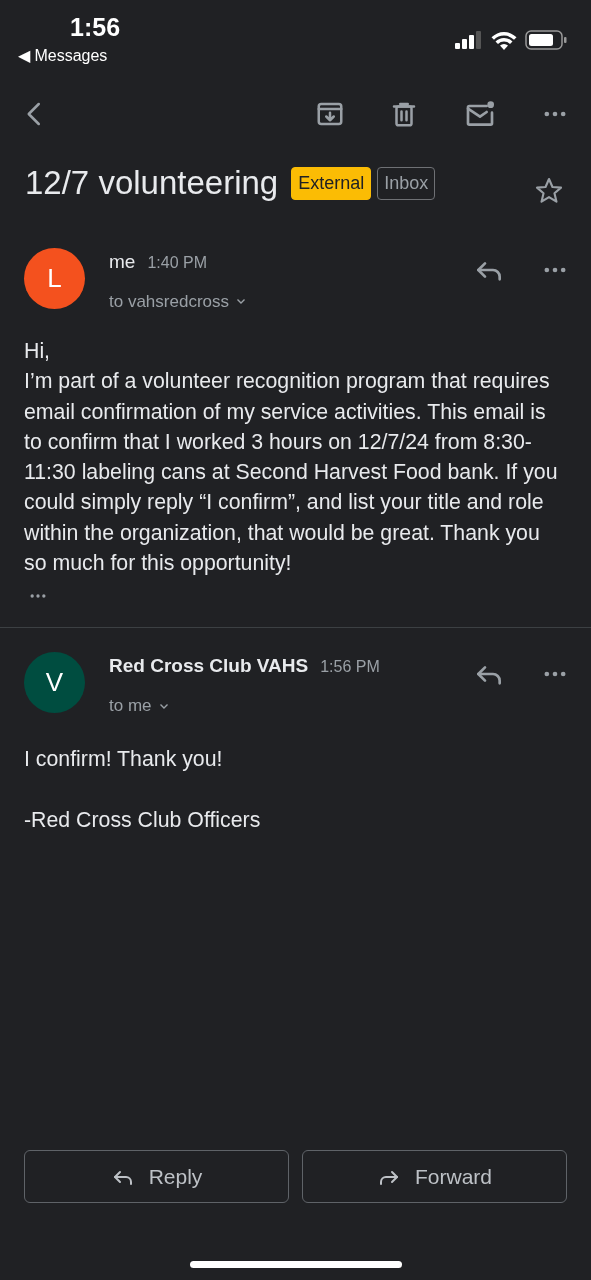  I want to click on sender-avatar: L, so click(54, 278).